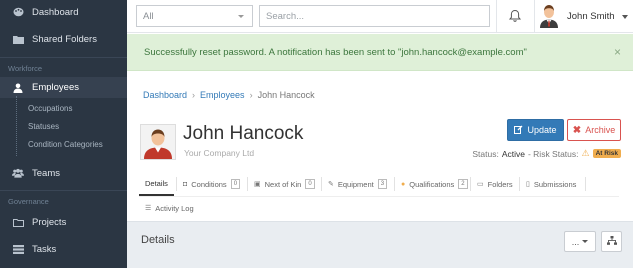 The height and width of the screenshot is (268, 633). Describe the element at coordinates (209, 184) in the screenshot. I see `tab-label: Conditions` at that location.